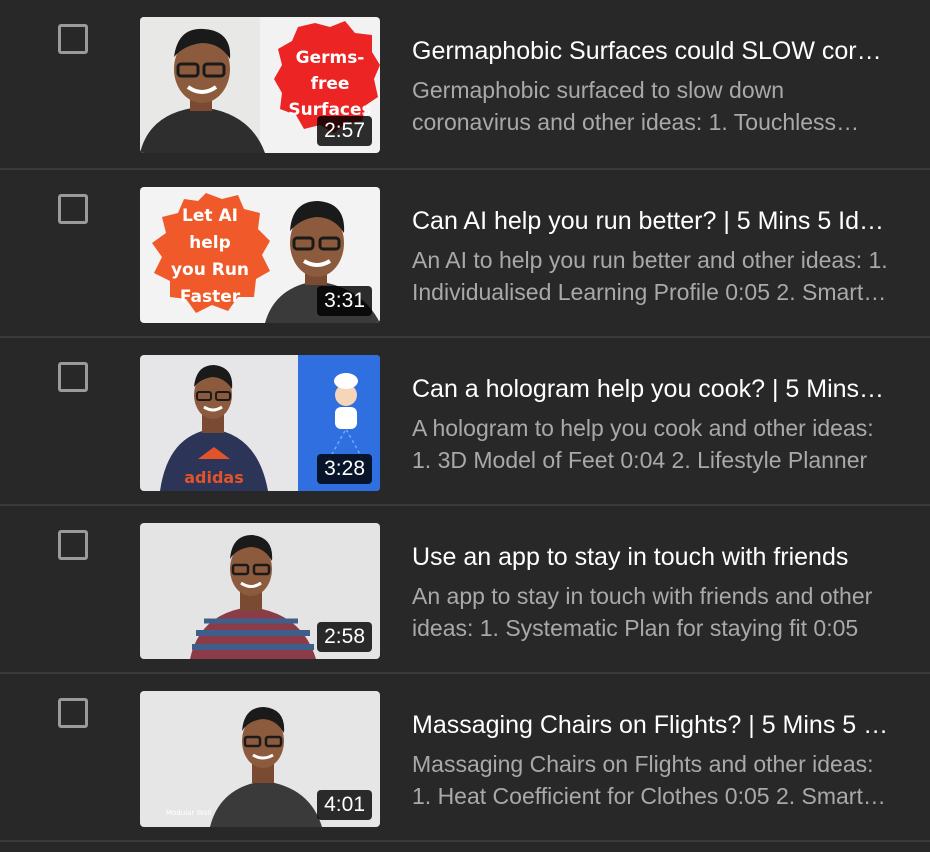 Image resolution: width=930 pixels, height=852 pixels. I want to click on thumbnail-caption-line: help, so click(210, 243).